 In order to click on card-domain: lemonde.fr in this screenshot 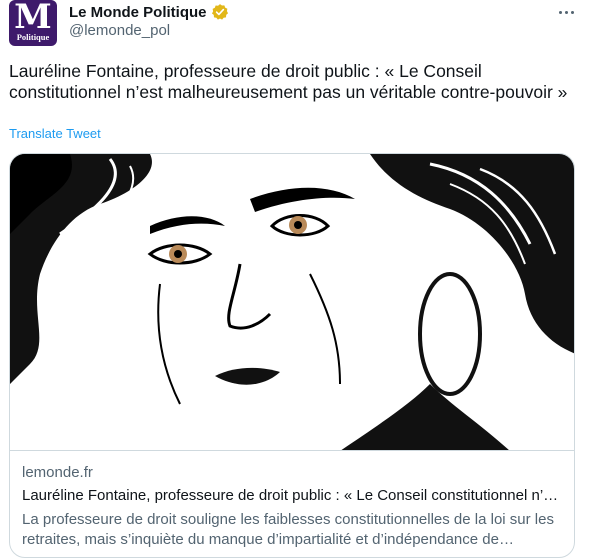, I will do `click(57, 472)`.